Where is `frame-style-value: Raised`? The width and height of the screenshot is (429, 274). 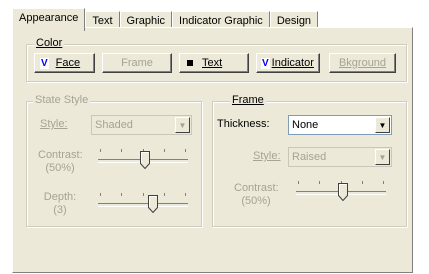
frame-style-value: Raised is located at coordinates (309, 157).